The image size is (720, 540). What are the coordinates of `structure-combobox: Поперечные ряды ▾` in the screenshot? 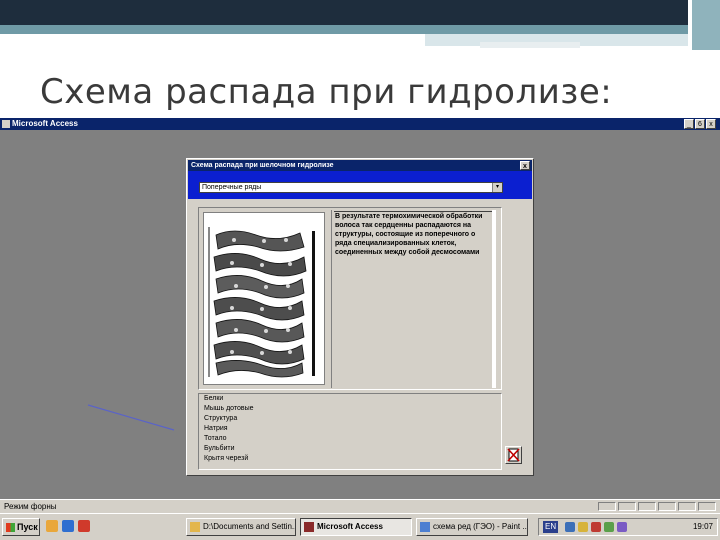 It's located at (351, 187).